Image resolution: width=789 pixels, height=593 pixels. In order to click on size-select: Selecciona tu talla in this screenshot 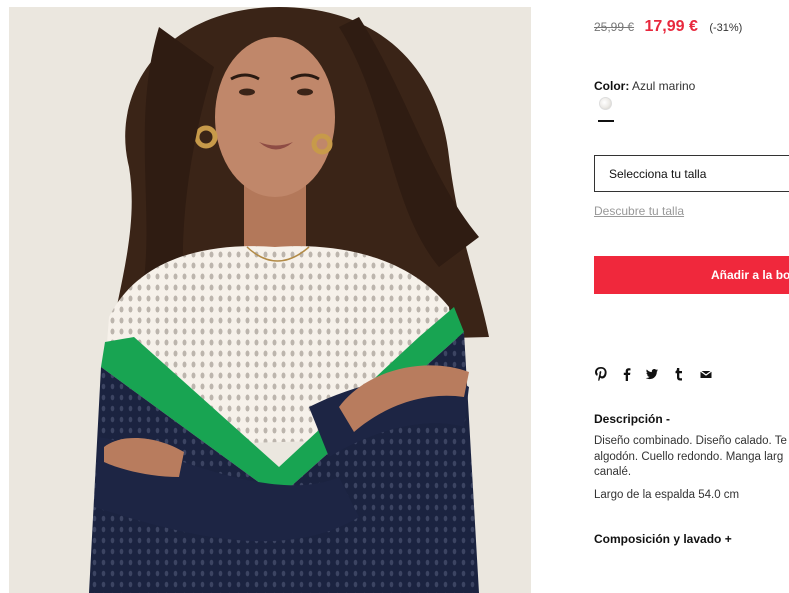, I will do `click(691, 173)`.